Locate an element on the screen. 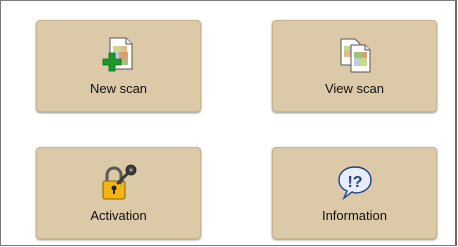 Image resolution: width=458 pixels, height=247 pixels. activation-label: Activation is located at coordinates (118, 215).